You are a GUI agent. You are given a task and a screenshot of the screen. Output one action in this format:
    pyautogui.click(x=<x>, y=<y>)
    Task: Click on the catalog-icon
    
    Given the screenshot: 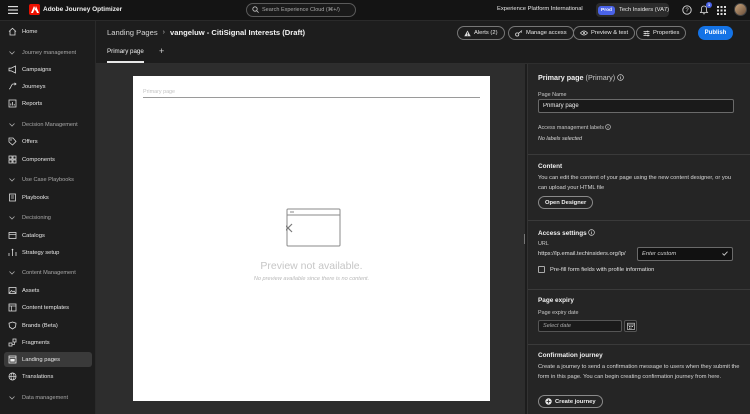 What is the action you would take?
    pyautogui.click(x=12, y=235)
    